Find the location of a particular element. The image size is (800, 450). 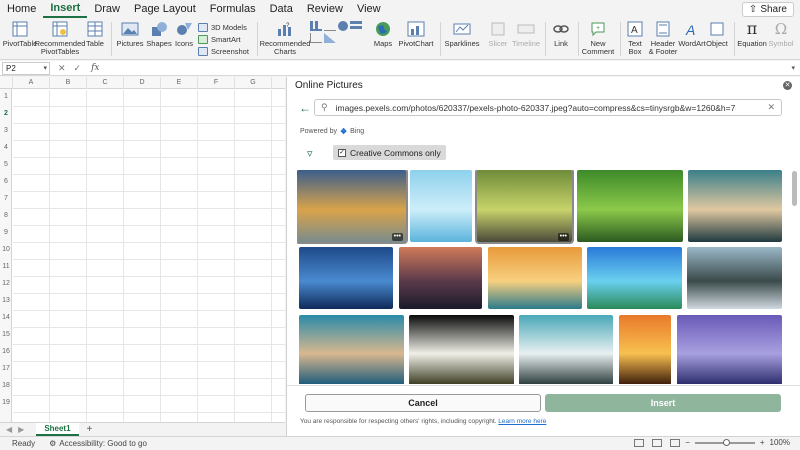

scatter-chart-icon is located at coordinates (316, 38).